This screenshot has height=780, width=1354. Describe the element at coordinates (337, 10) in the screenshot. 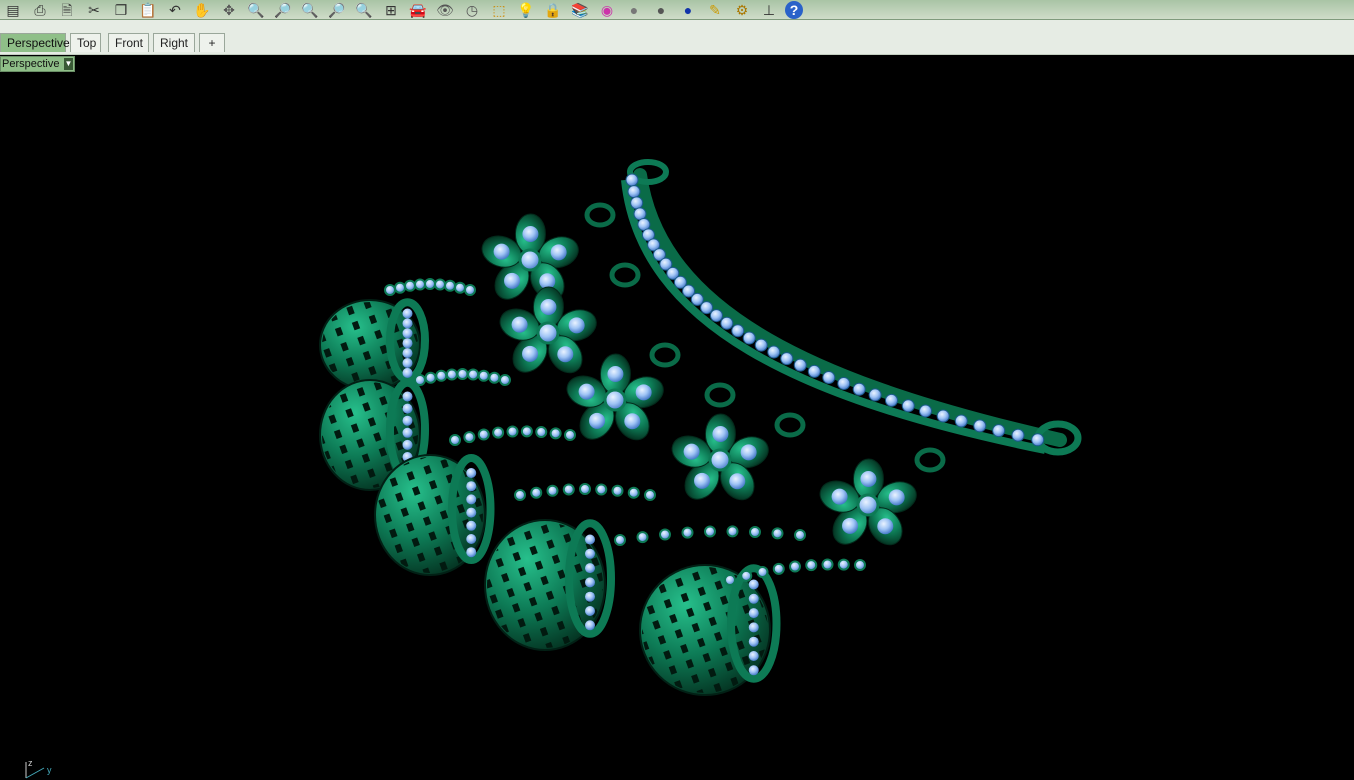

I see `zoom-selected-icon: 🔎` at that location.